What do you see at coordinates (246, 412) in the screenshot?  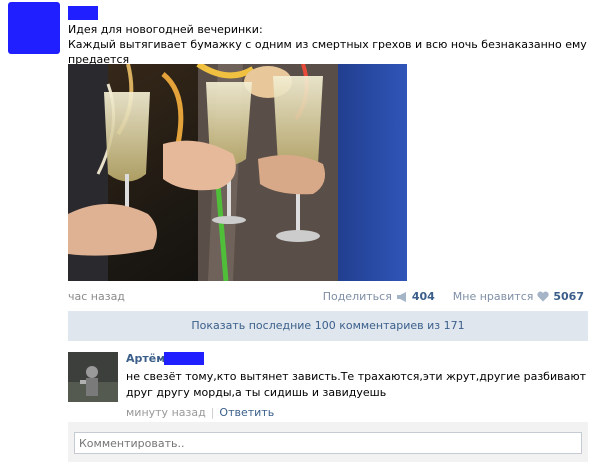 I see `reply-button: Ответить` at bounding box center [246, 412].